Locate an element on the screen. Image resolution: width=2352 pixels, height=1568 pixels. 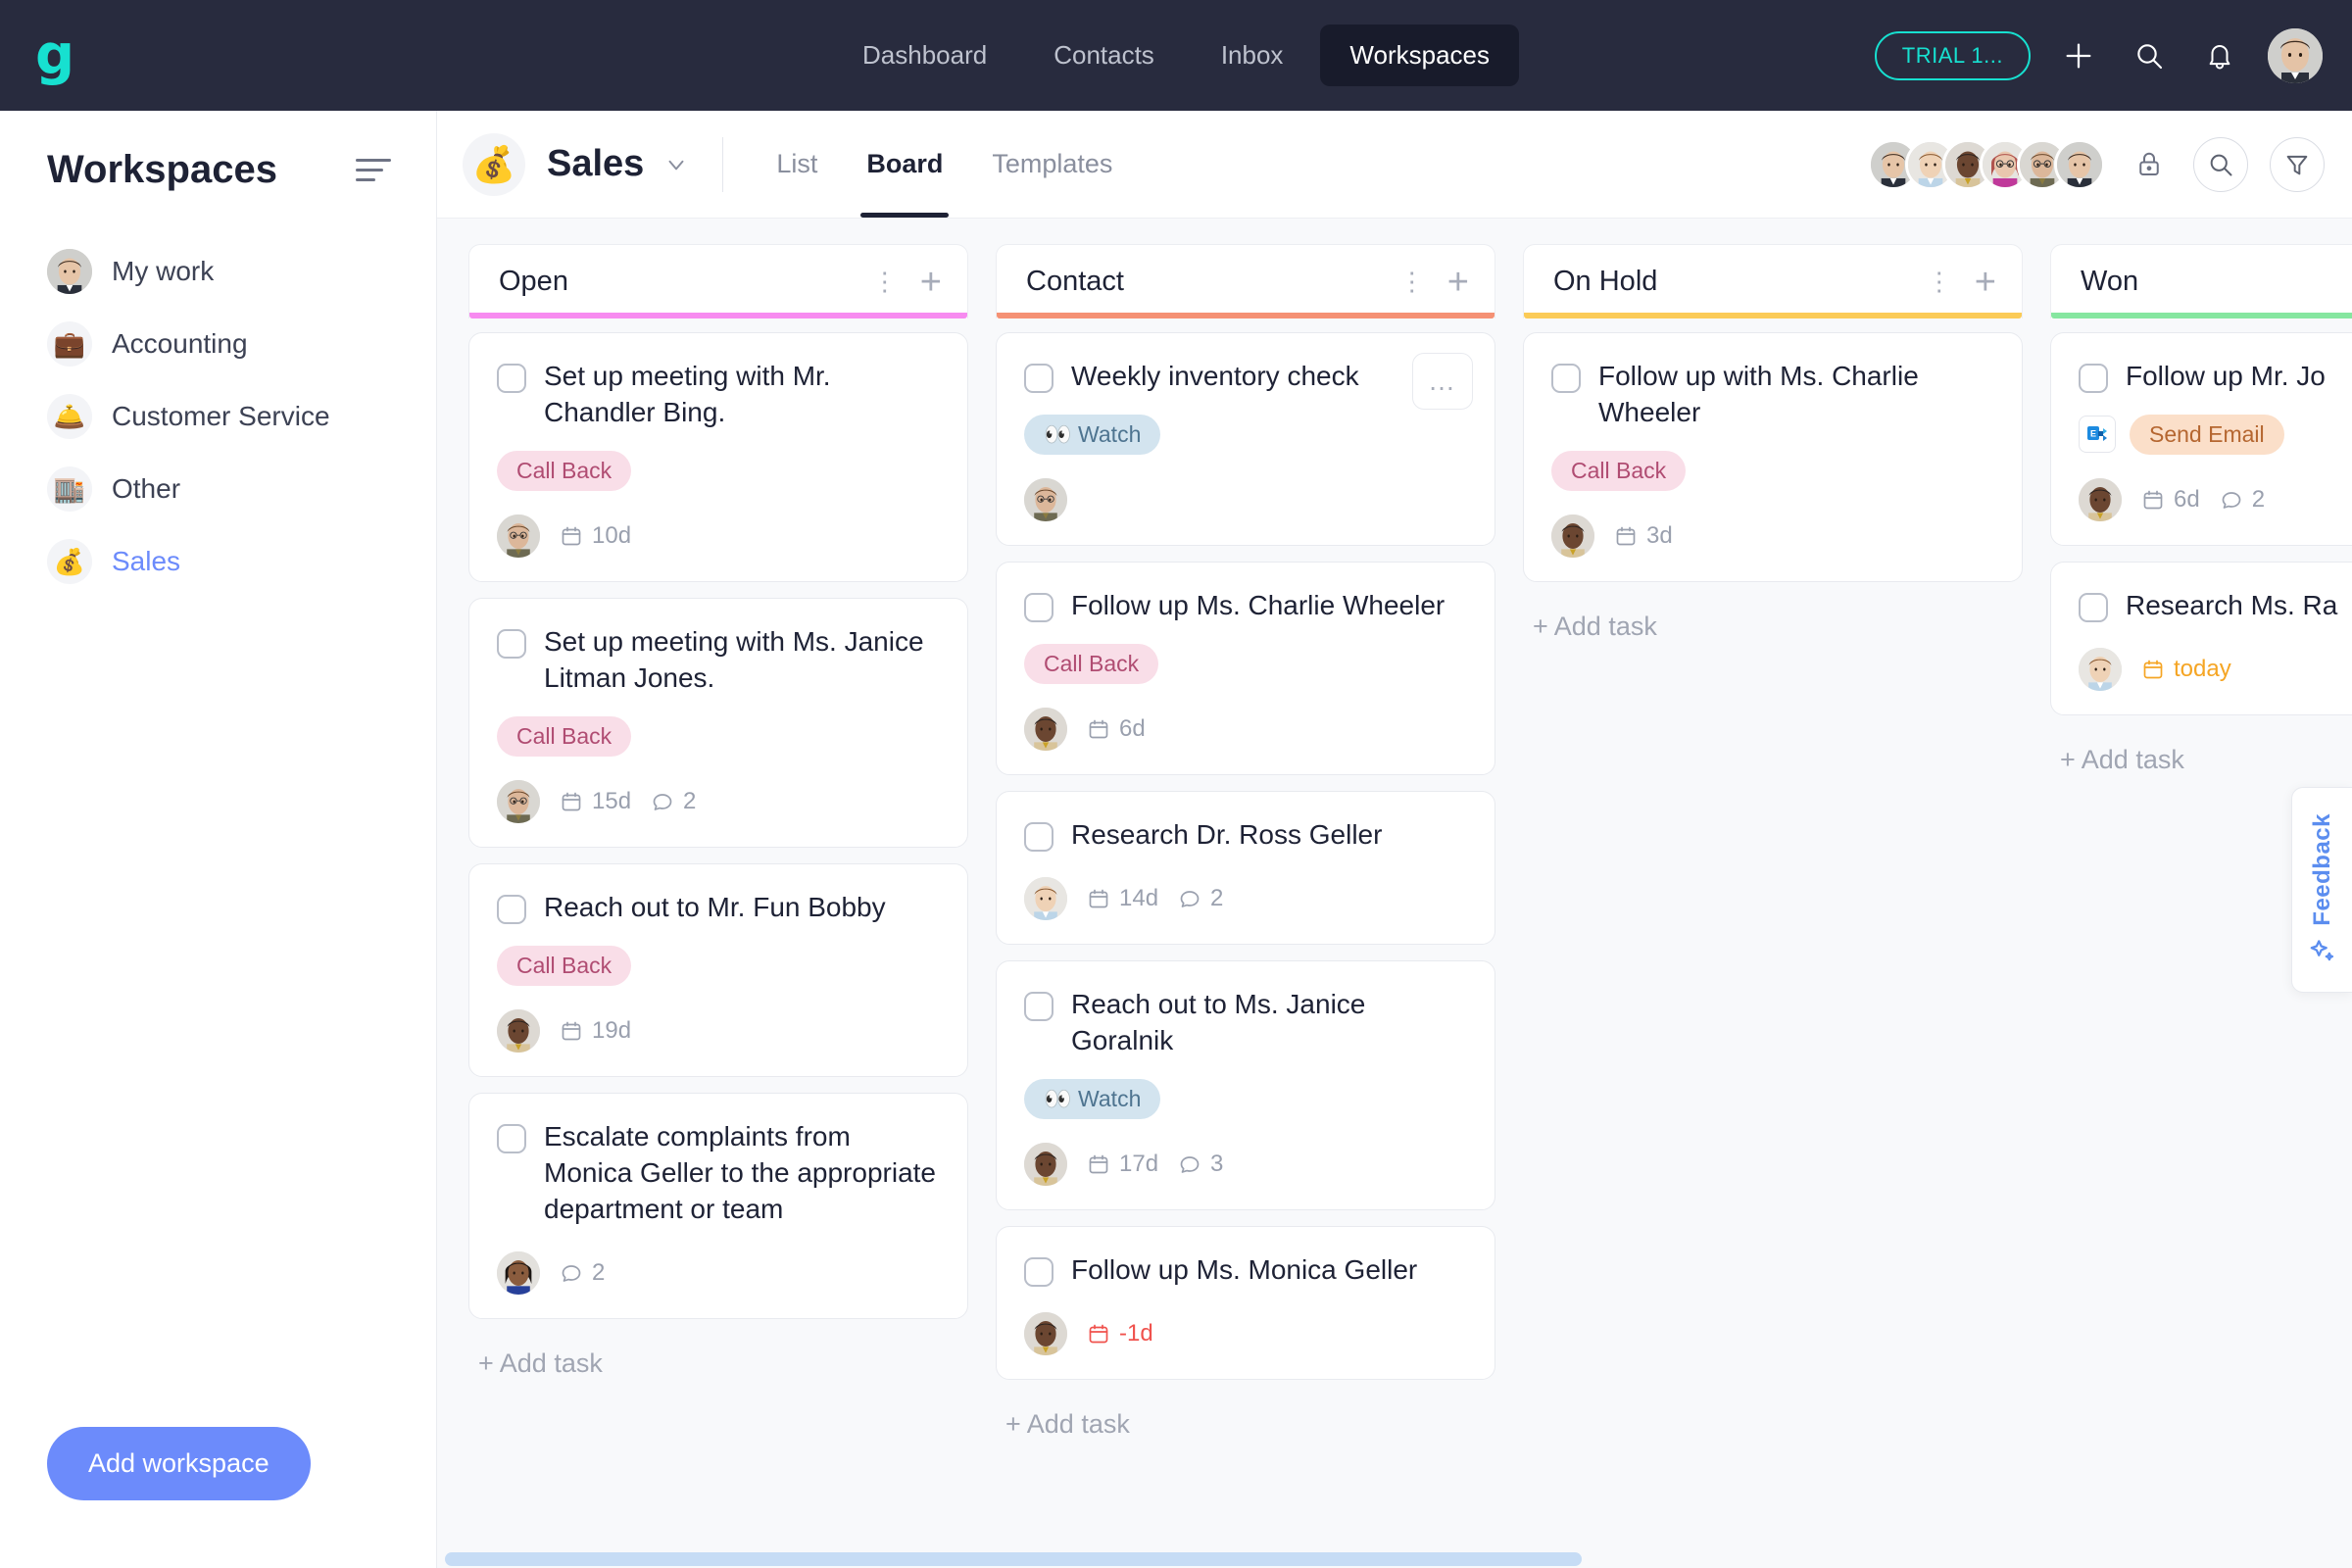
due-label: 17d is located at coordinates (1139, 1163).